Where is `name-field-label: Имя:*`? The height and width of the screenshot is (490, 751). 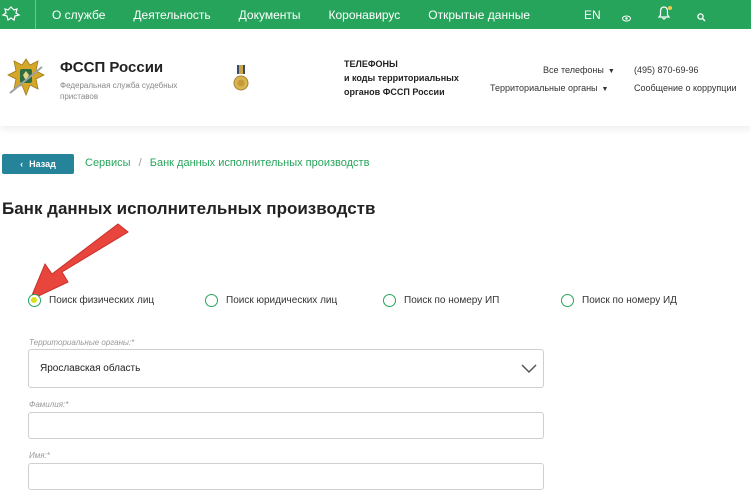 name-field-label: Имя:* is located at coordinates (39, 455).